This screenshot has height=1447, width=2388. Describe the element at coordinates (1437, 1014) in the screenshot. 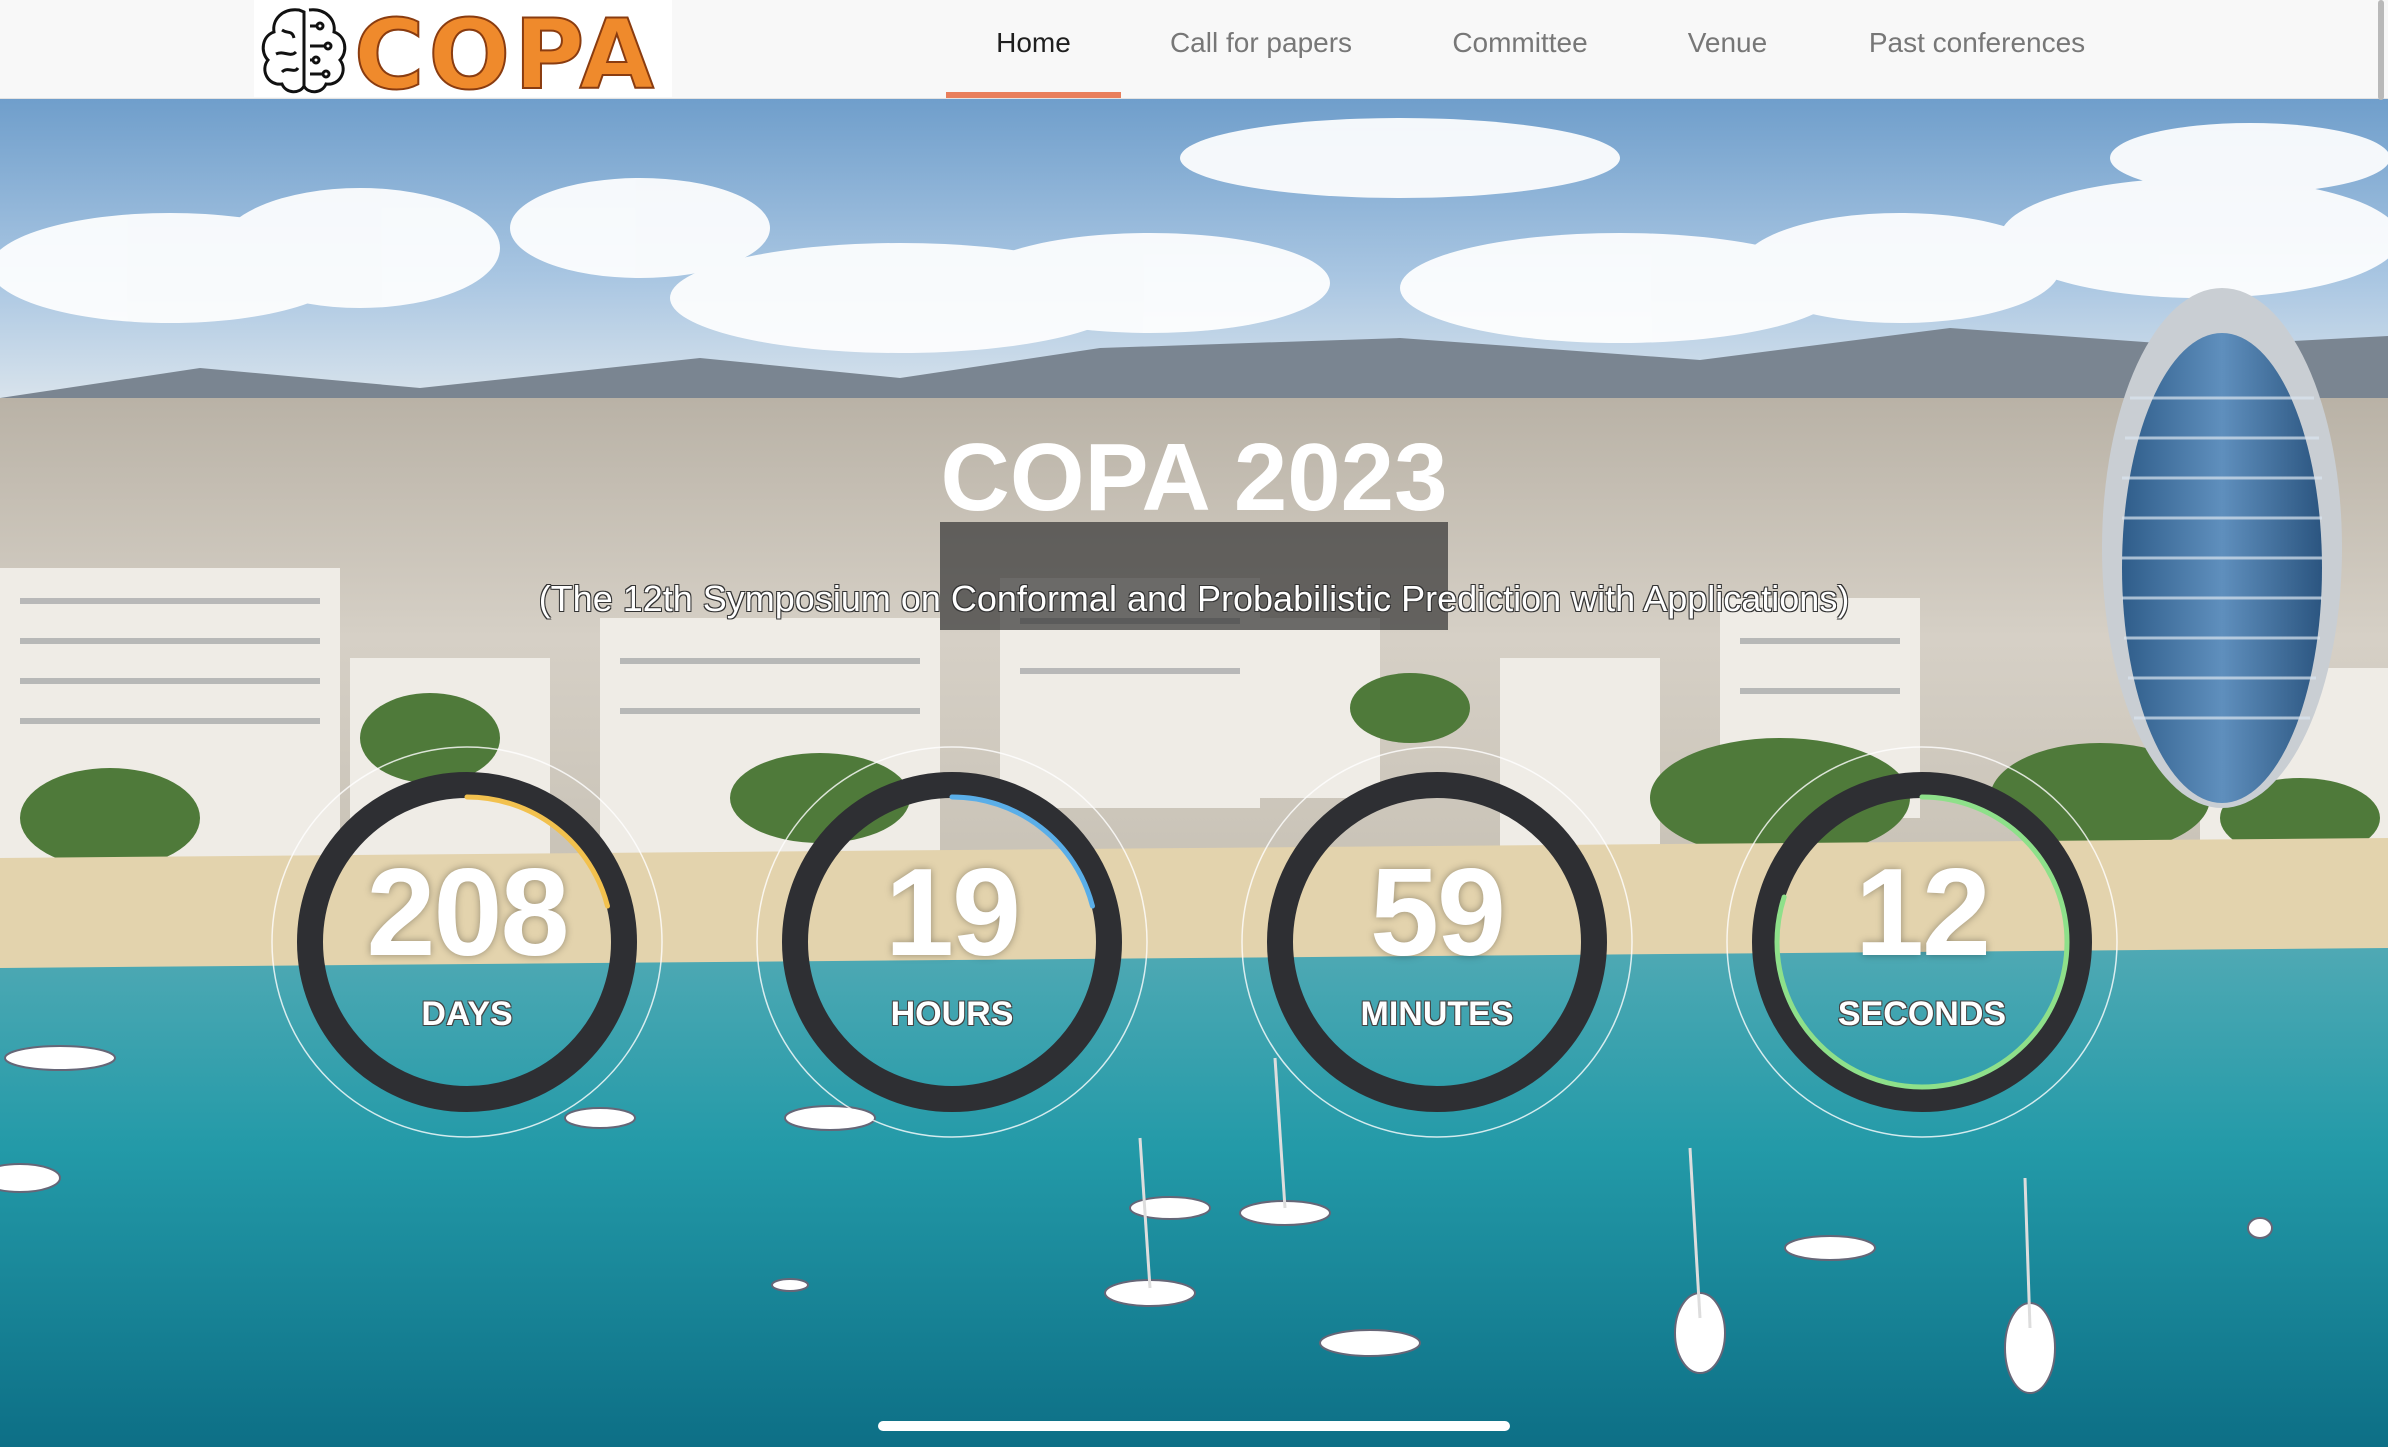

I see `countdown-minutes-label: MINUTES` at that location.